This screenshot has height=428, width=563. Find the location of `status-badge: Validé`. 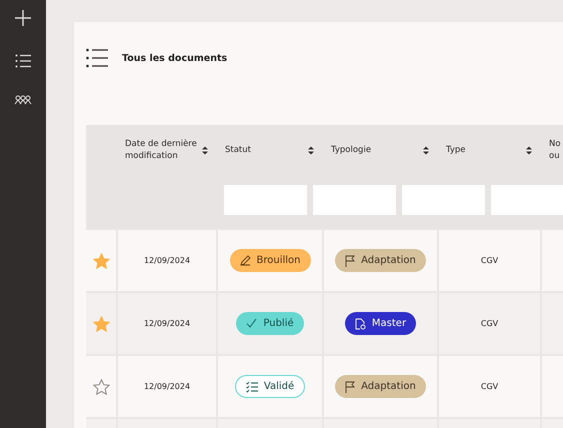

status-badge: Validé is located at coordinates (270, 386).